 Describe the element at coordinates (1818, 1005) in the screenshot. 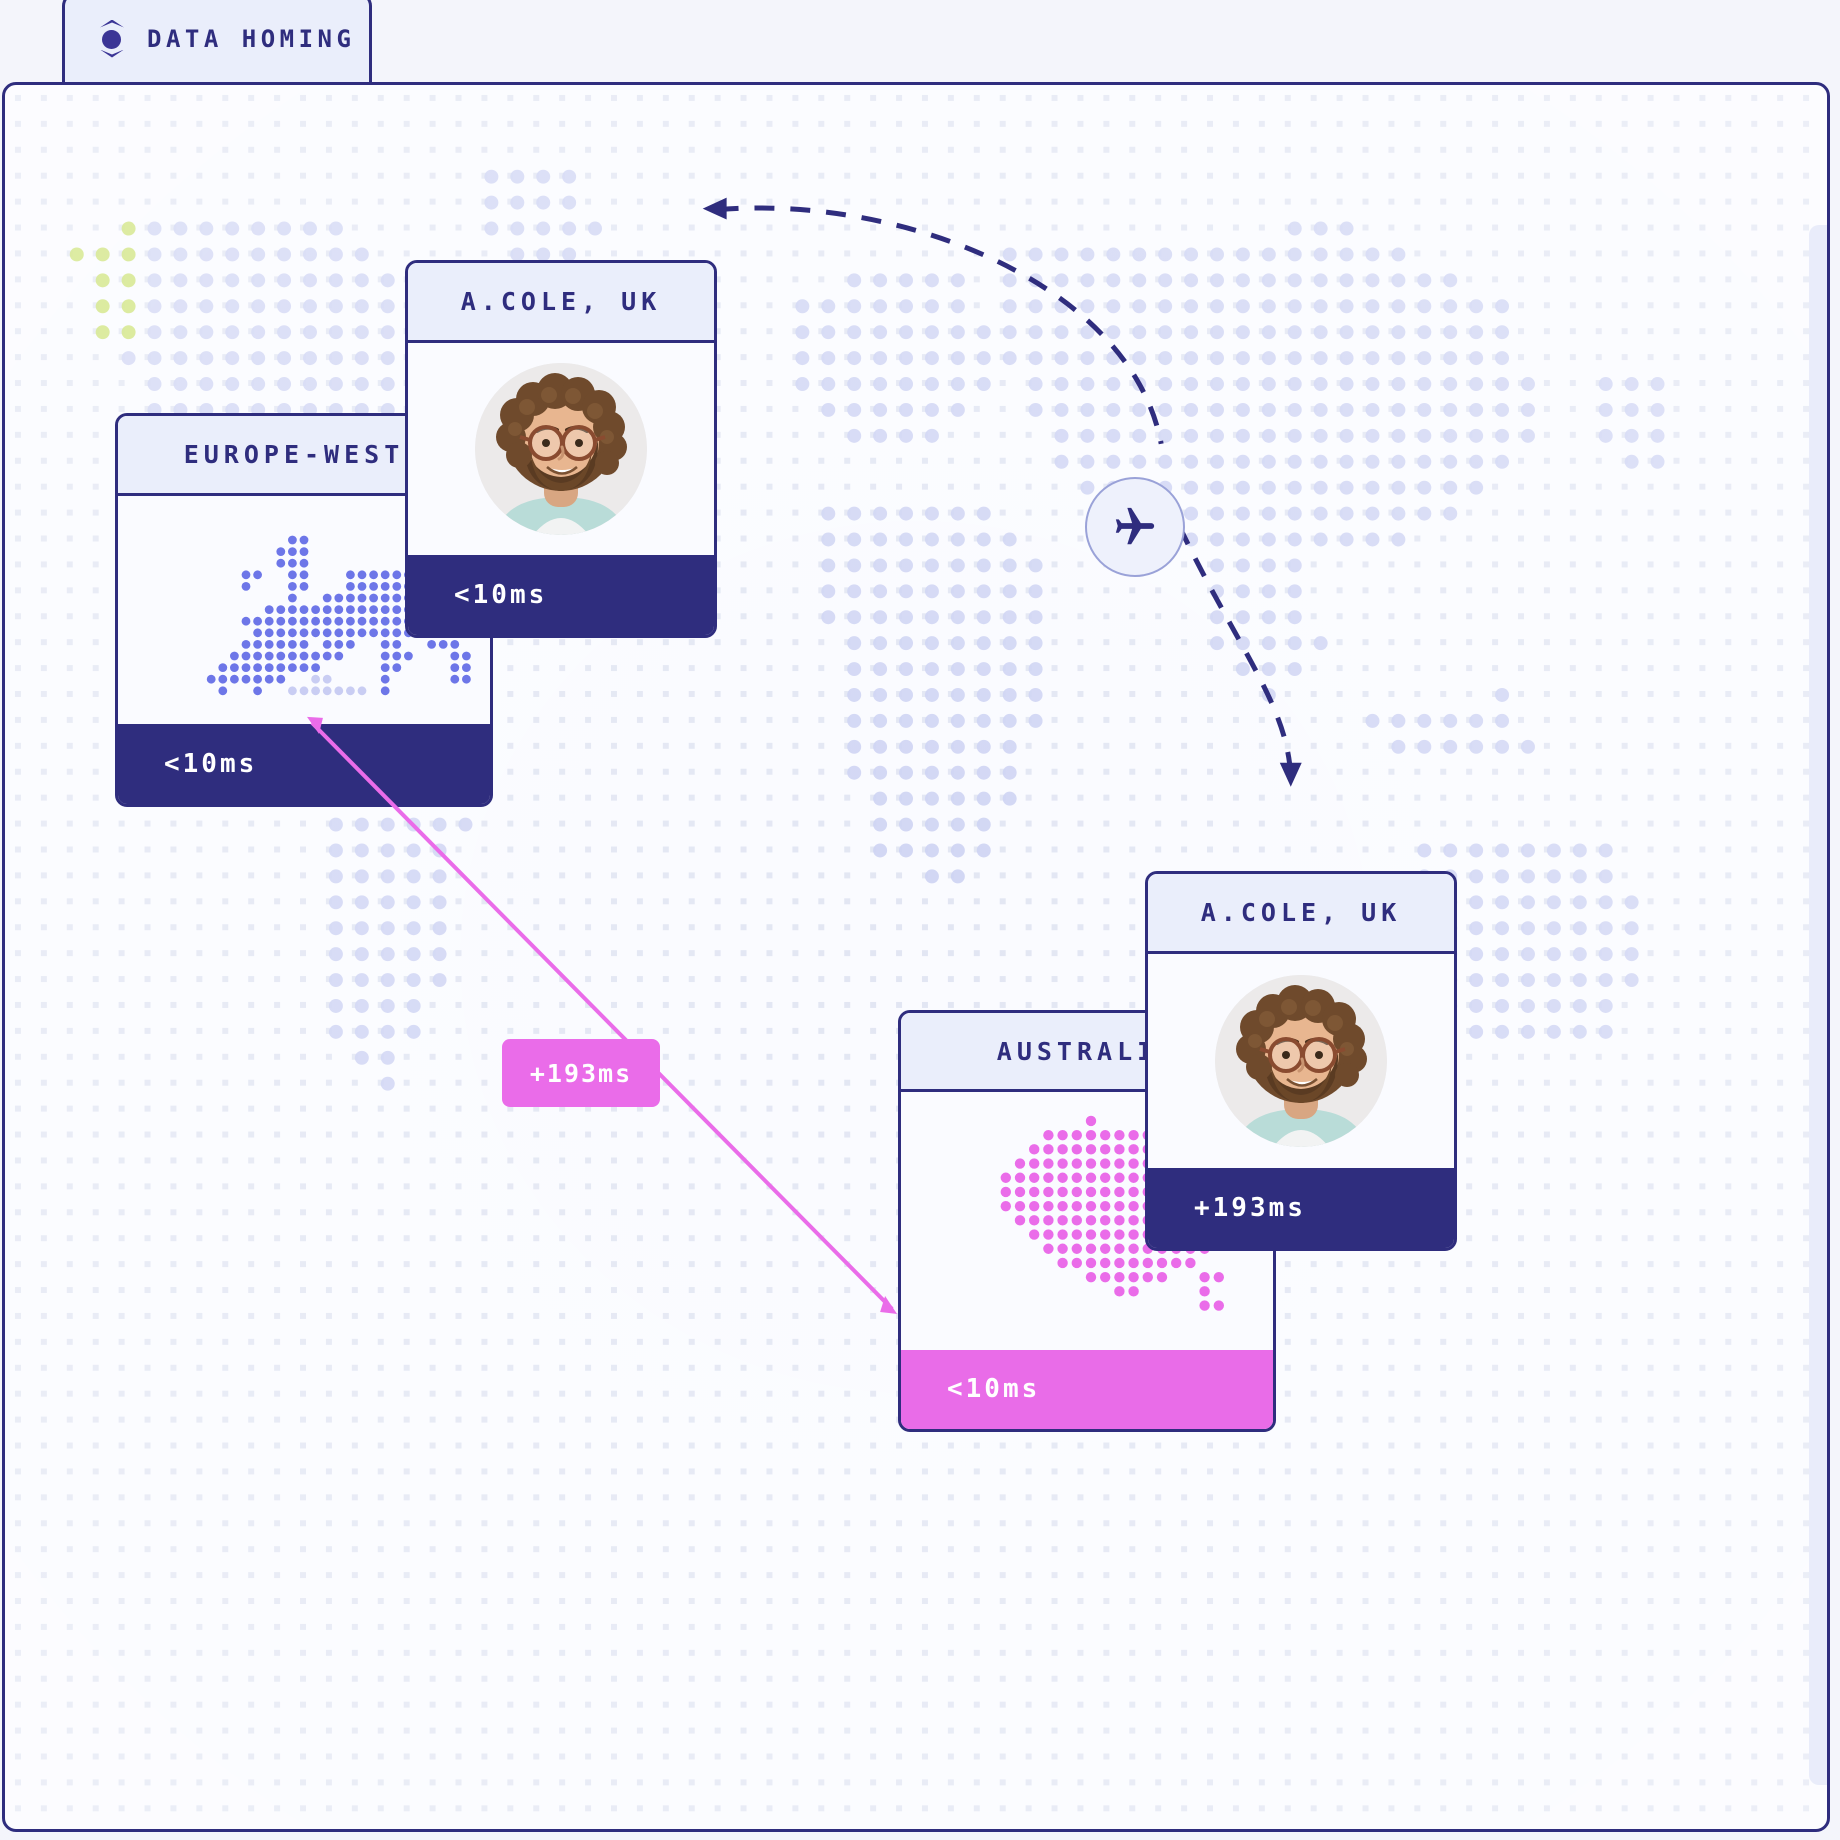

I see `panel-right-strip` at that location.